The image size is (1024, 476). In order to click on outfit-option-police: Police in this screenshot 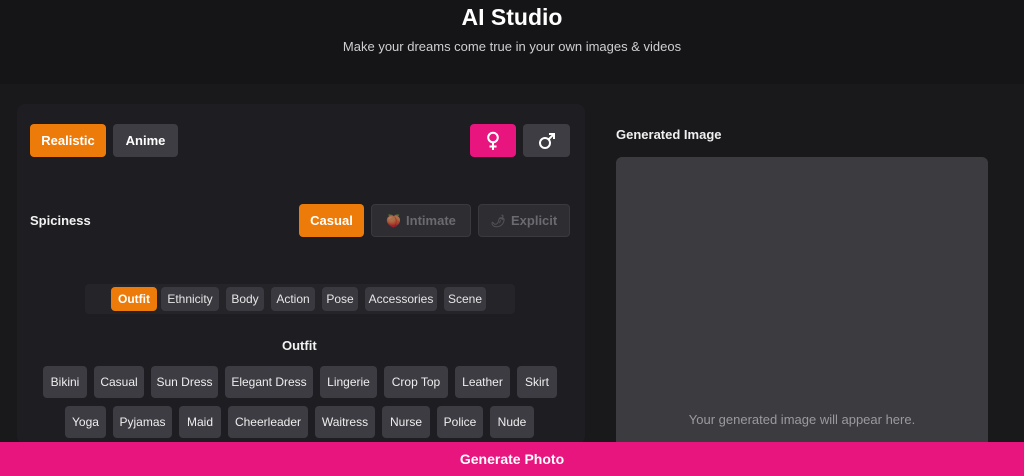, I will do `click(460, 422)`.